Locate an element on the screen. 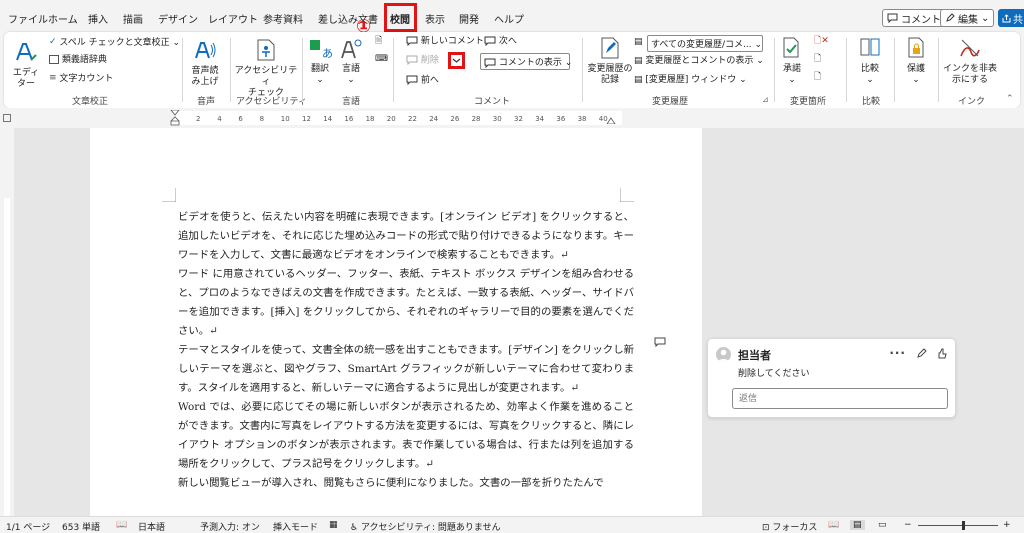 This screenshot has width=1024, height=533. tab-home: ホーム is located at coordinates (63, 18).